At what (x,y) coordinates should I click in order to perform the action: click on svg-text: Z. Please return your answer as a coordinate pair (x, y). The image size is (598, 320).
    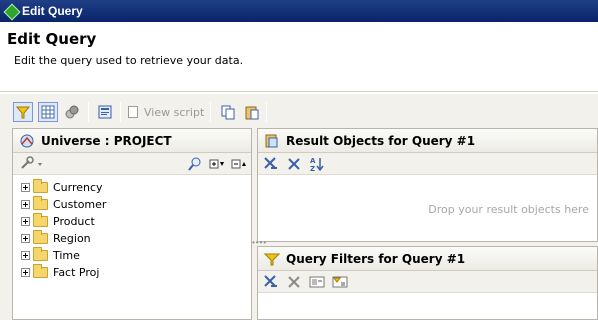
    Looking at the image, I should click on (312, 168).